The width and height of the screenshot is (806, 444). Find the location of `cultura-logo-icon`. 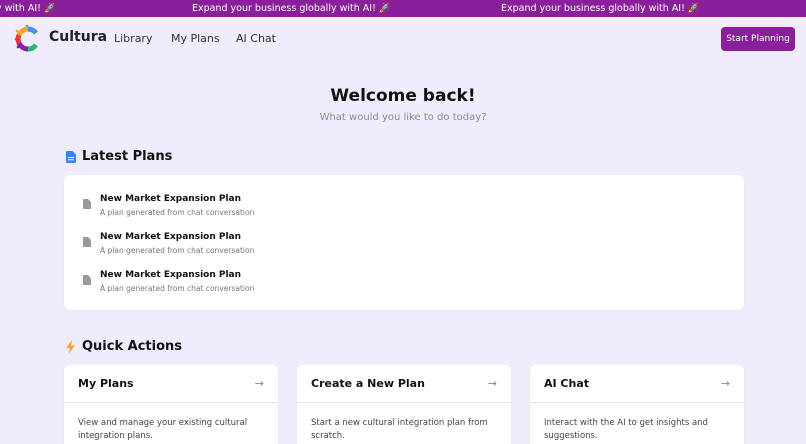

cultura-logo-icon is located at coordinates (28, 39).